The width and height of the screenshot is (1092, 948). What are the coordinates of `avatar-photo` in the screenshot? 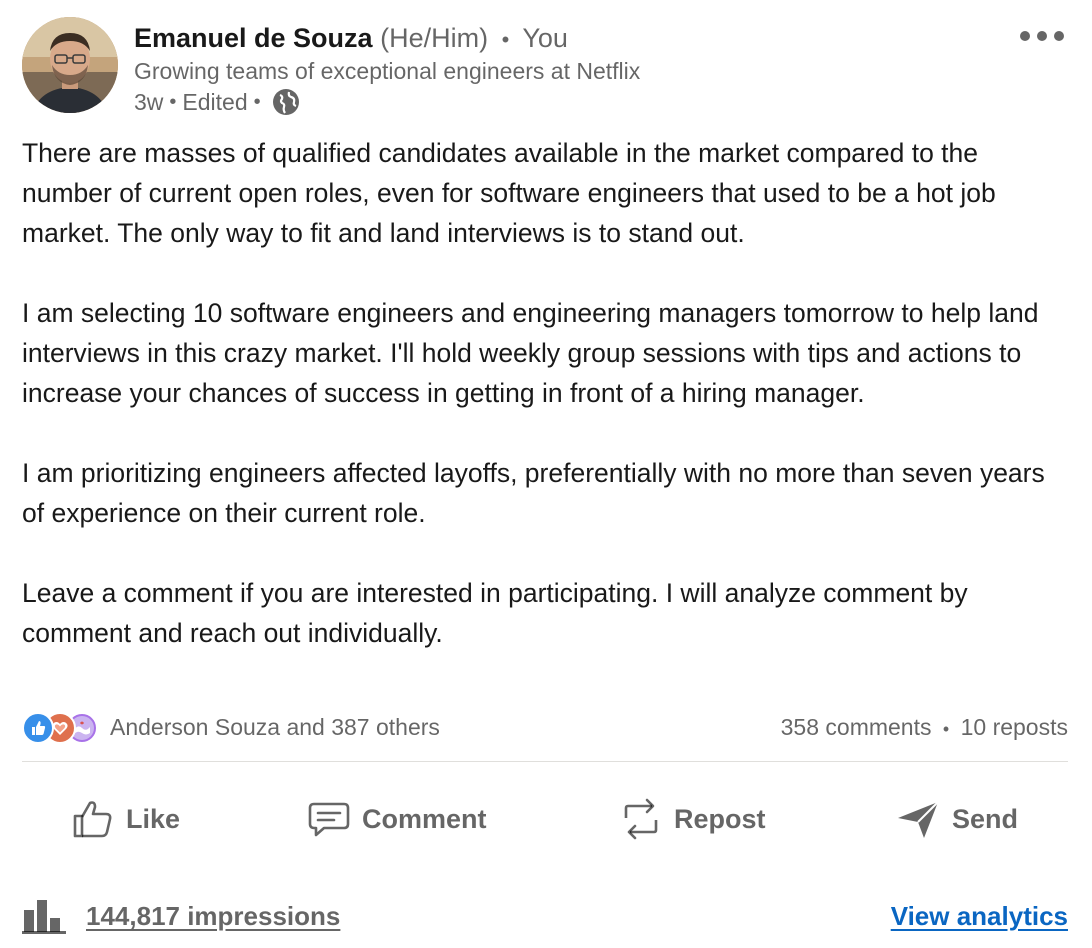 It's located at (70, 65).